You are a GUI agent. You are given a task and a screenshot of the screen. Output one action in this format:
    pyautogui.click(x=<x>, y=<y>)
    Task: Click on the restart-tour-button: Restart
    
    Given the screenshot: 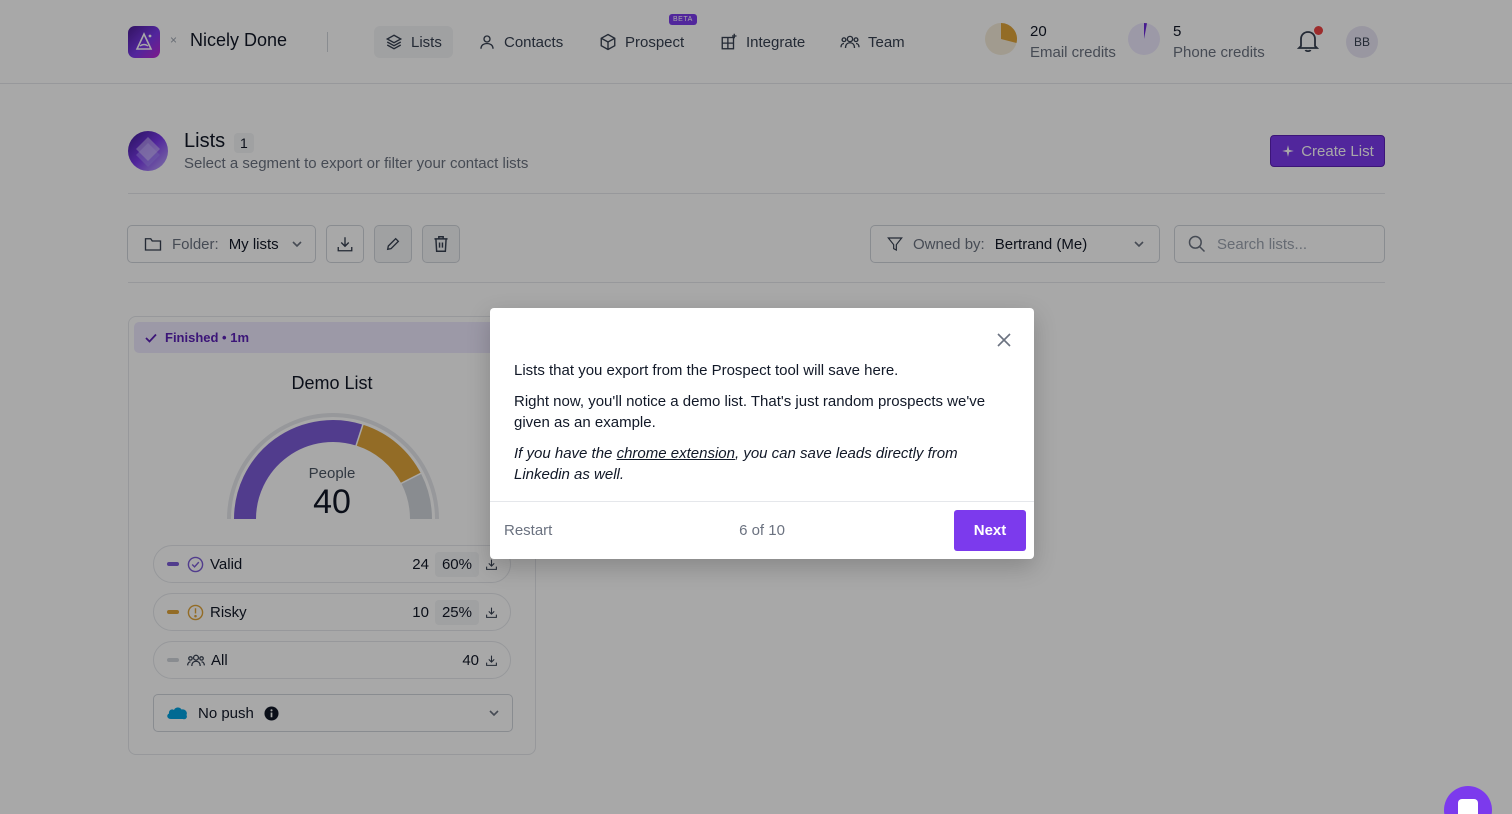 What is the action you would take?
    pyautogui.click(x=528, y=530)
    